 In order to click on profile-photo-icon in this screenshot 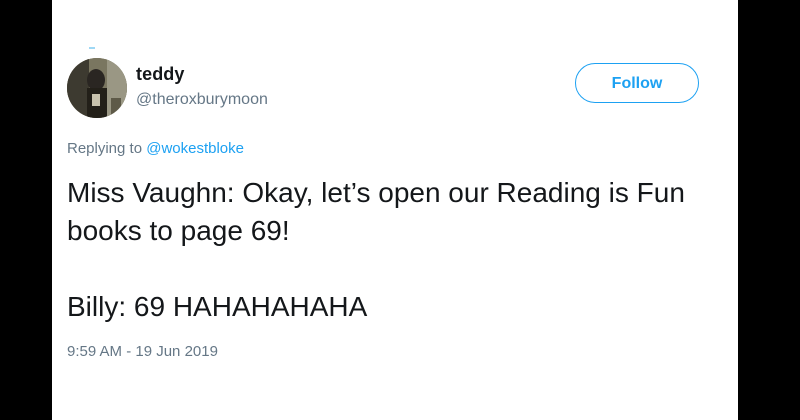, I will do `click(97, 88)`.